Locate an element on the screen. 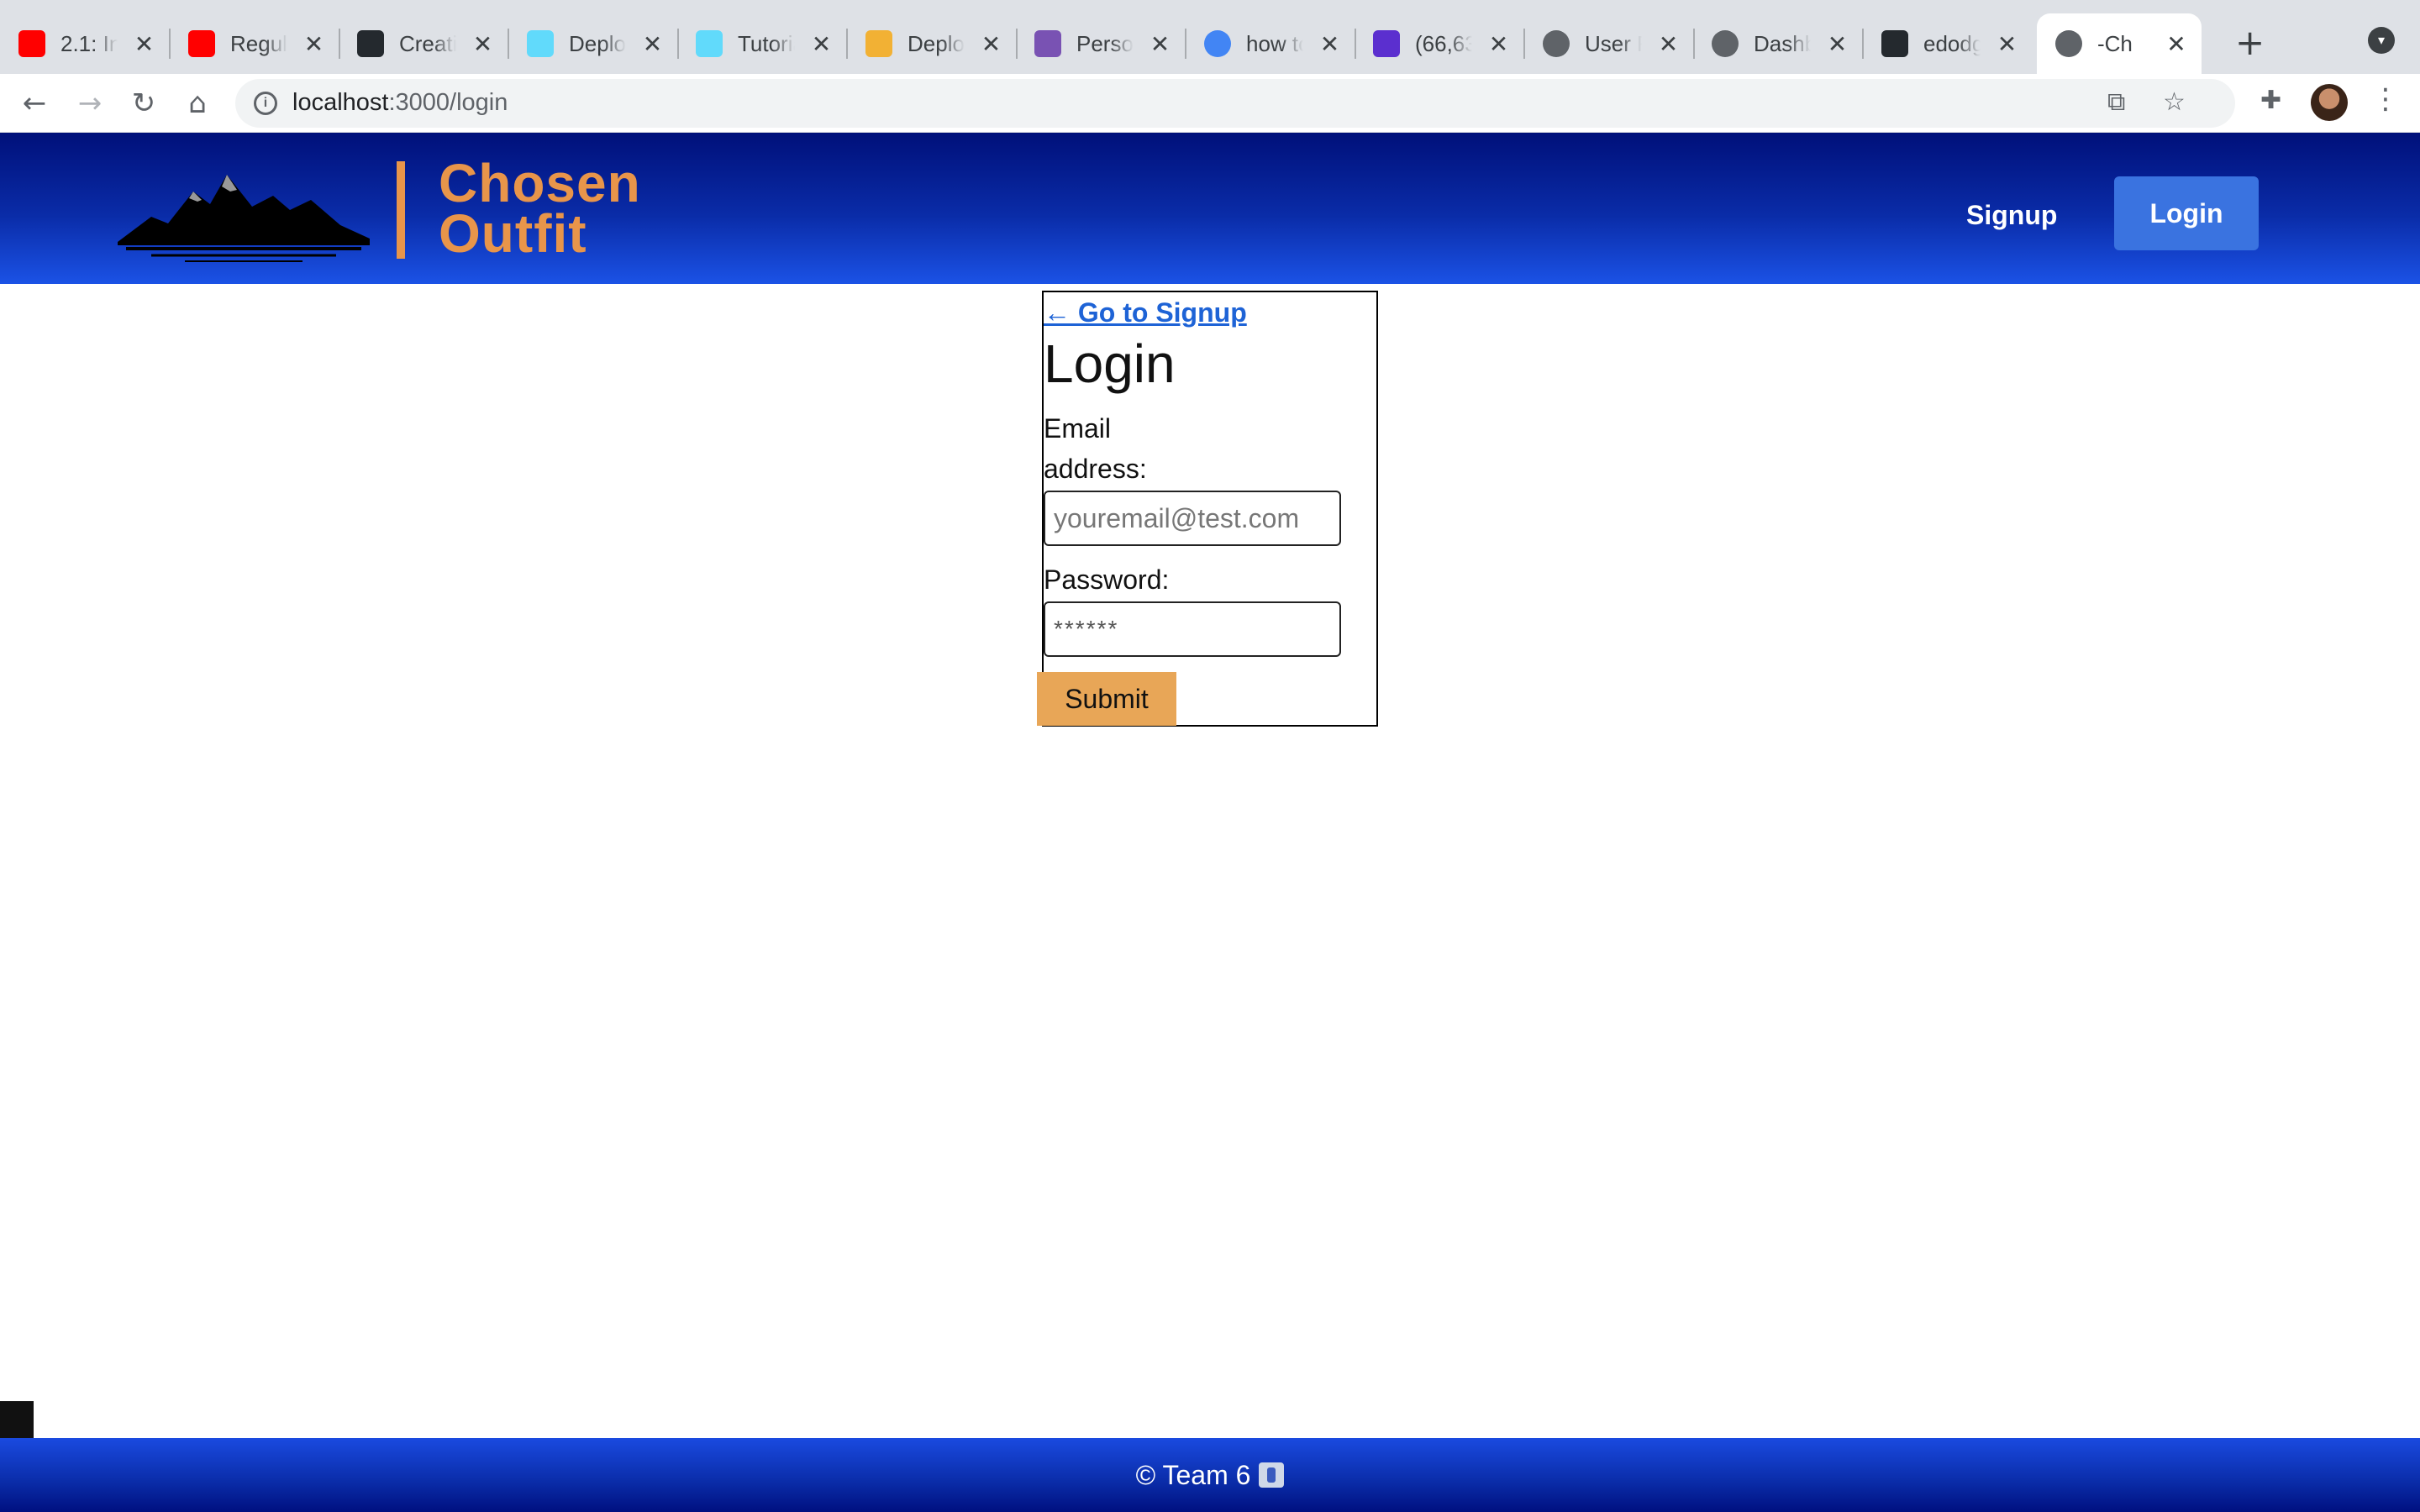 This screenshot has height=1512, width=2420. new-tab-button: + is located at coordinates (2250, 43).